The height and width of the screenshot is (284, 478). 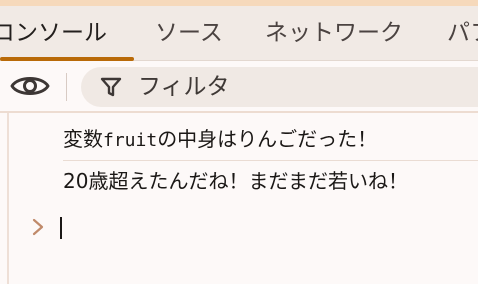 What do you see at coordinates (53, 33) in the screenshot?
I see `tab-console: コンソール` at bounding box center [53, 33].